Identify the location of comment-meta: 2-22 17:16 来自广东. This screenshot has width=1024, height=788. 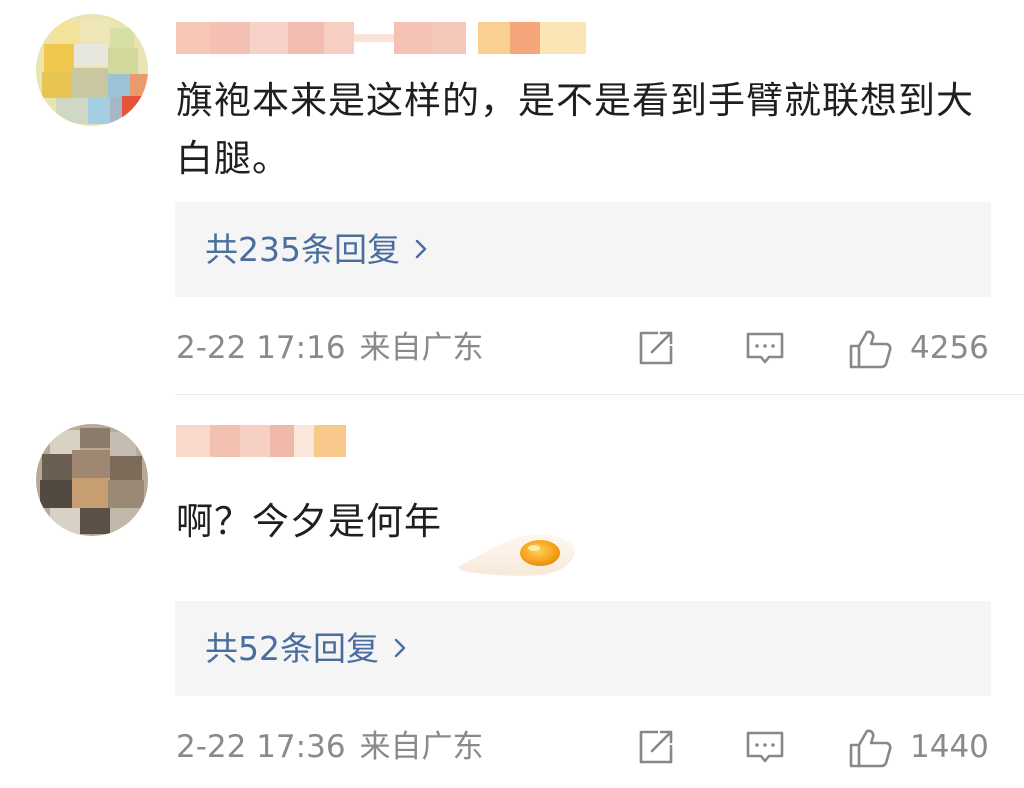
(330, 348).